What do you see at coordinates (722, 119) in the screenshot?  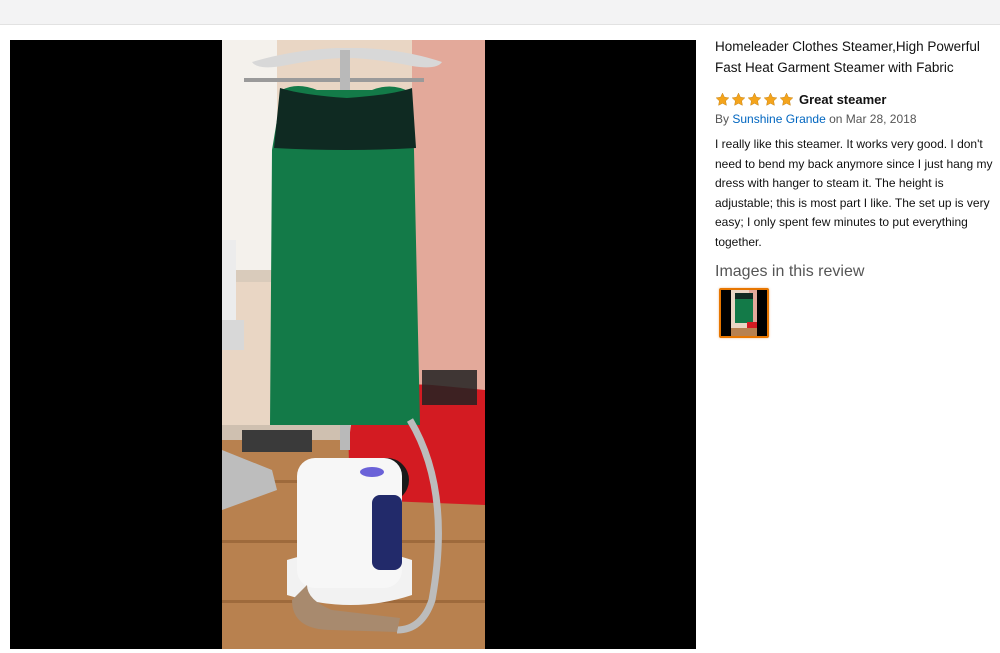 I see `byline-prefix: By` at bounding box center [722, 119].